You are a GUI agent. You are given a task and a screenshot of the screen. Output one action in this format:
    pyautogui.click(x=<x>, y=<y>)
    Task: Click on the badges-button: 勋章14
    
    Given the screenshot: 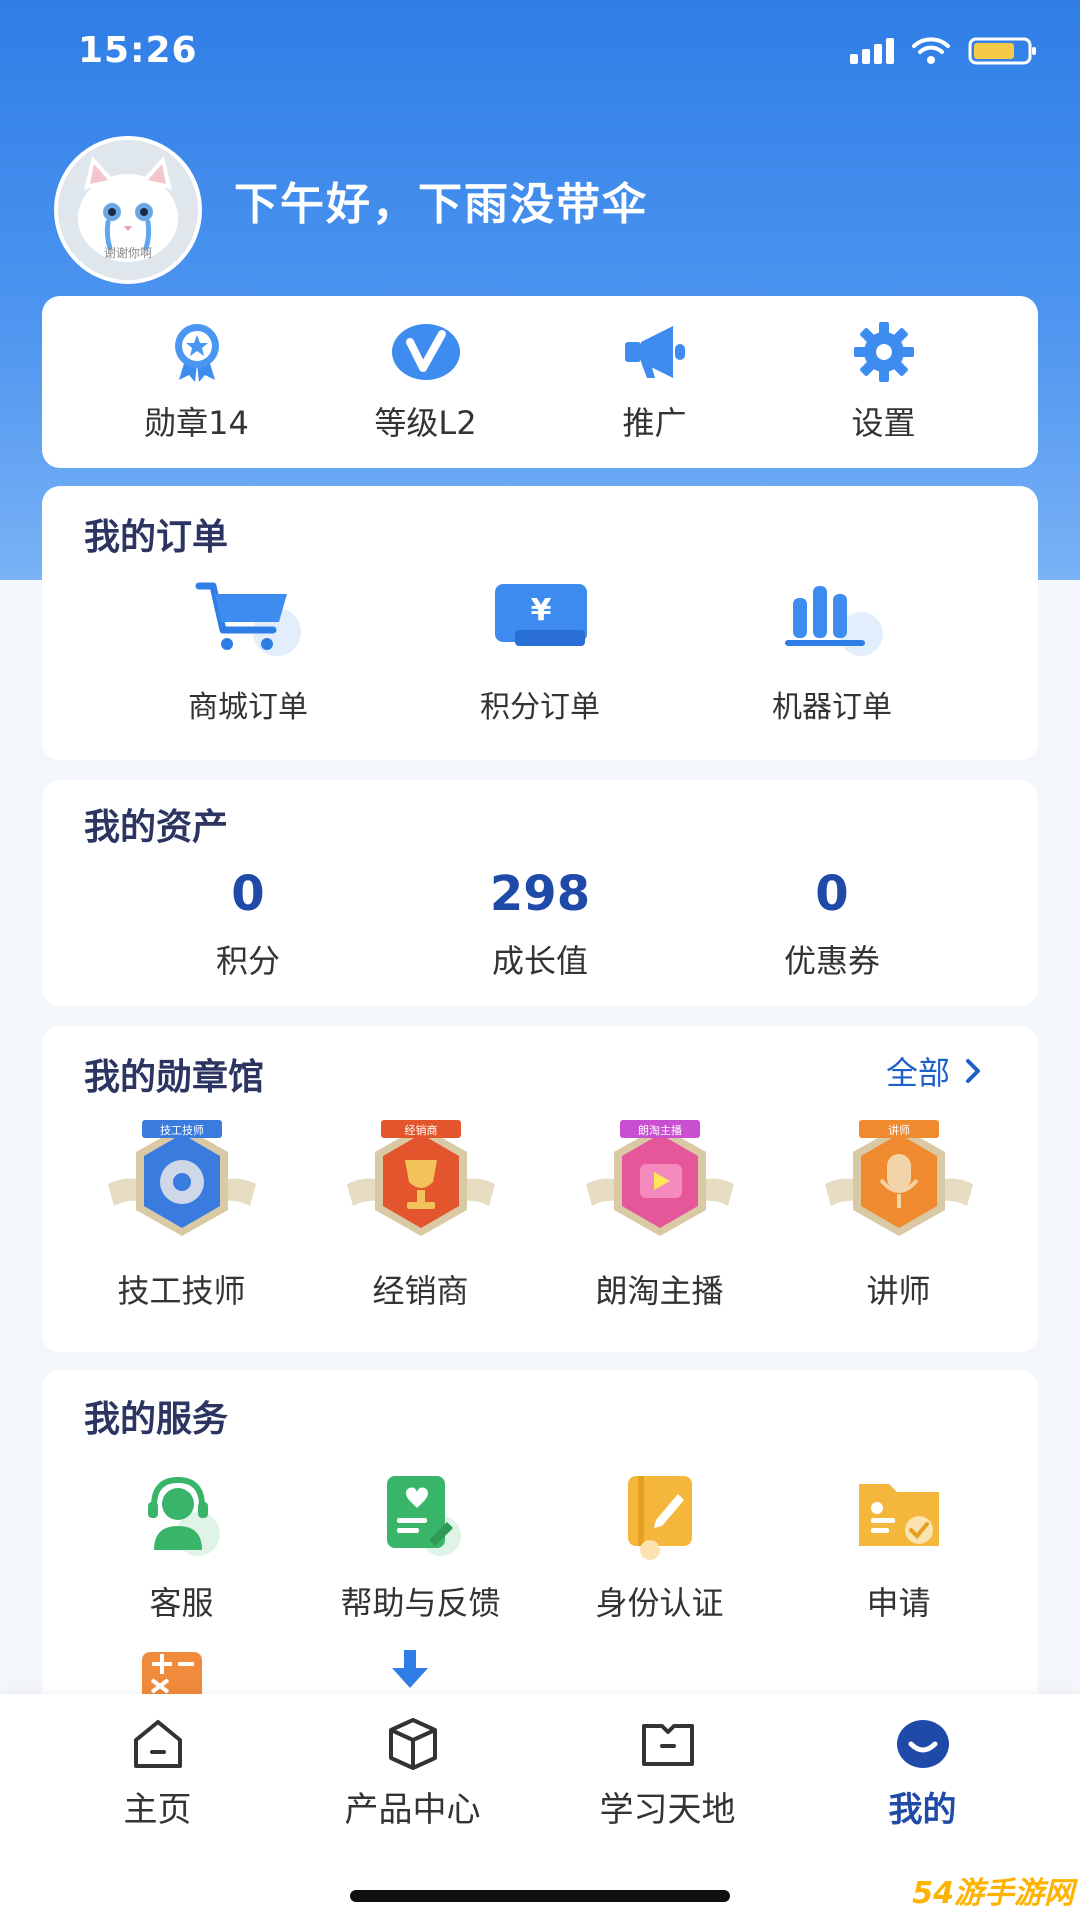 What is the action you would take?
    pyautogui.click(x=197, y=382)
    